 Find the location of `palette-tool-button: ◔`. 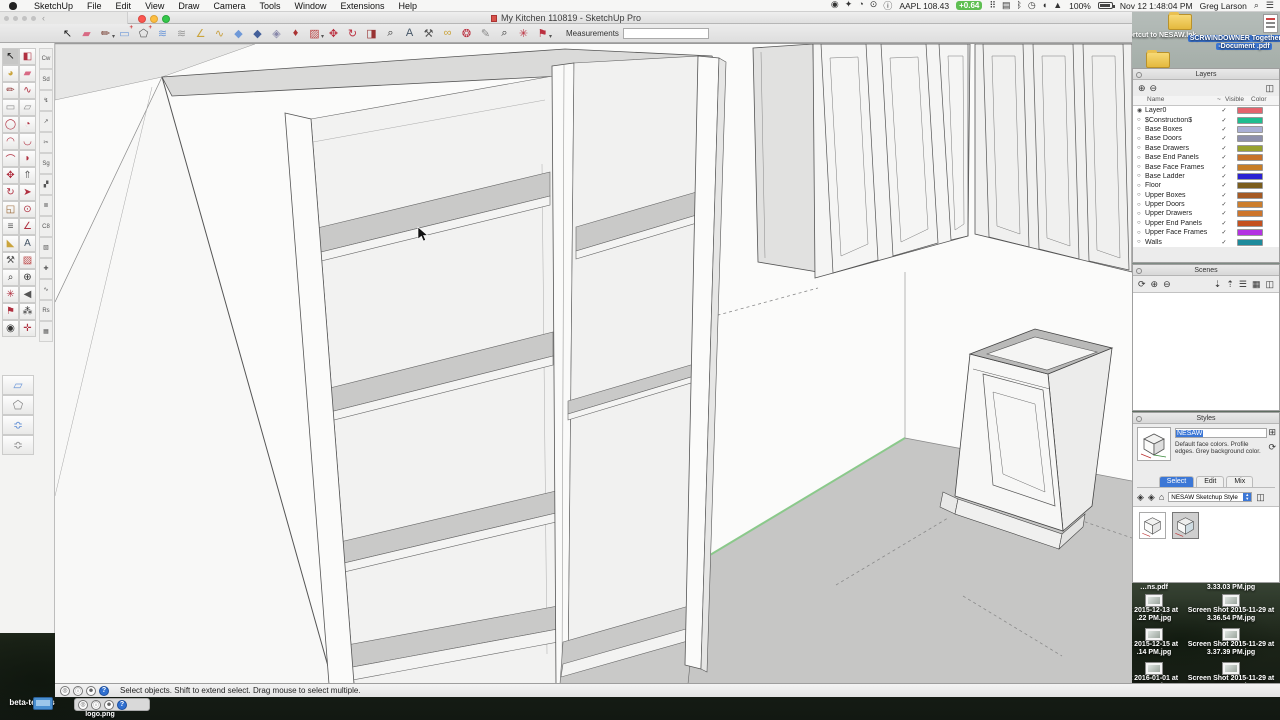

palette-tool-button: ◔ is located at coordinates (27, 124).